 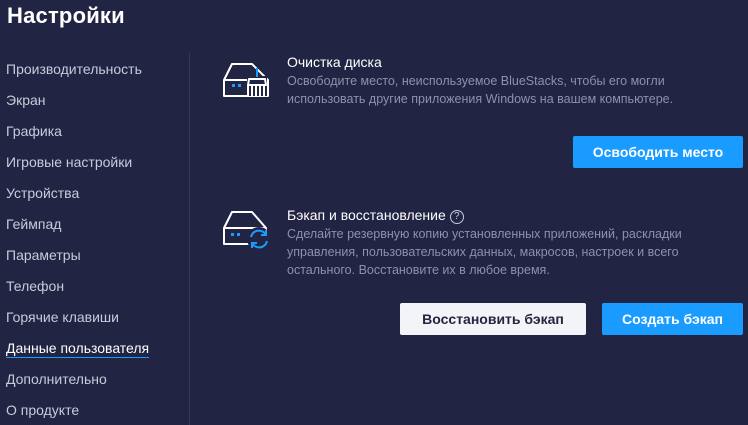 What do you see at coordinates (42, 193) in the screenshot?
I see `sidebar-item-devices: Устройства` at bounding box center [42, 193].